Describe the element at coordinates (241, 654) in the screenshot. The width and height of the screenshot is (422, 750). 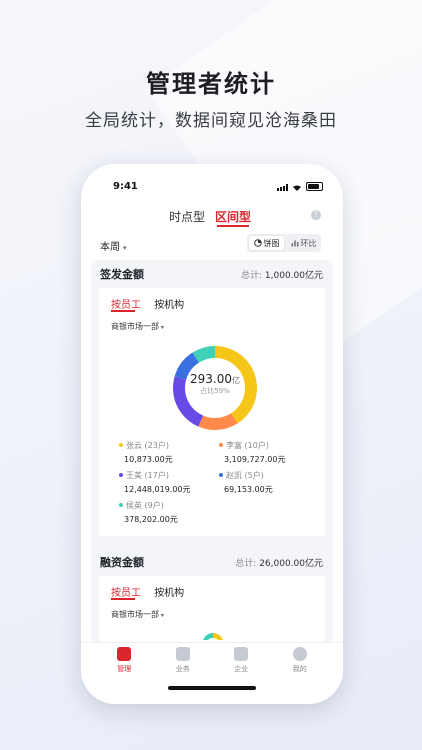
I see `building-icon` at that location.